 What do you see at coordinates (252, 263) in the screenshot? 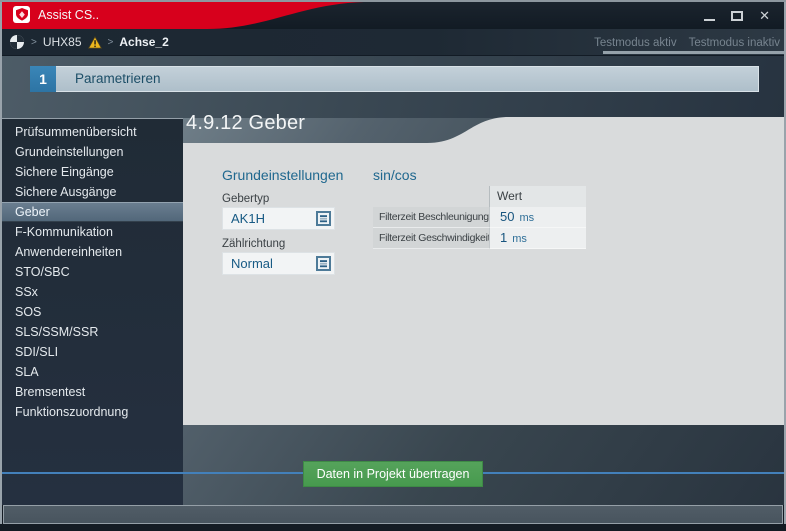
I see `zaehlrichtung-value: Normal` at bounding box center [252, 263].